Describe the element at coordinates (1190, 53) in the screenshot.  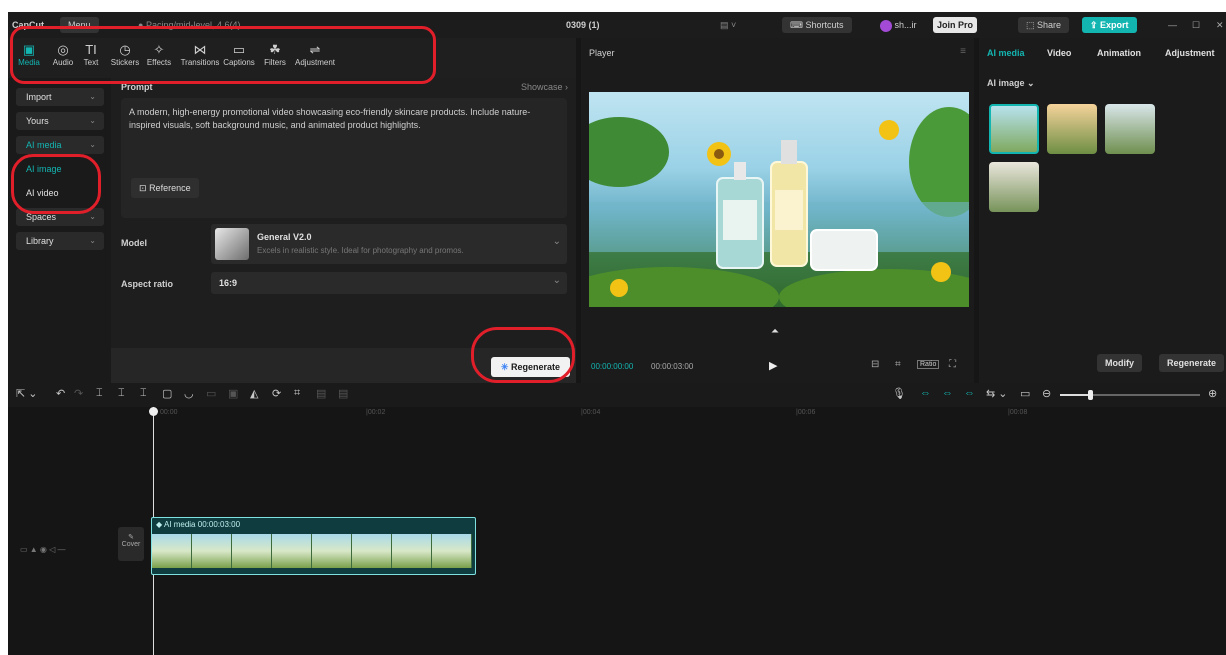
I see `tab-adjustment: Adjustment` at that location.